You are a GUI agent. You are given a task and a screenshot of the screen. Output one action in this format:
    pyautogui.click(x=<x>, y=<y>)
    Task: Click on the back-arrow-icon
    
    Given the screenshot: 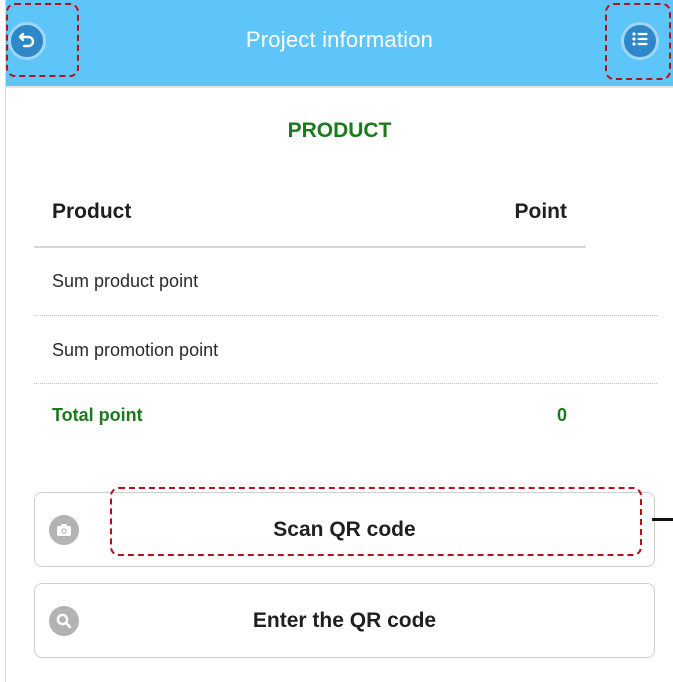 What is the action you would take?
    pyautogui.click(x=27, y=41)
    